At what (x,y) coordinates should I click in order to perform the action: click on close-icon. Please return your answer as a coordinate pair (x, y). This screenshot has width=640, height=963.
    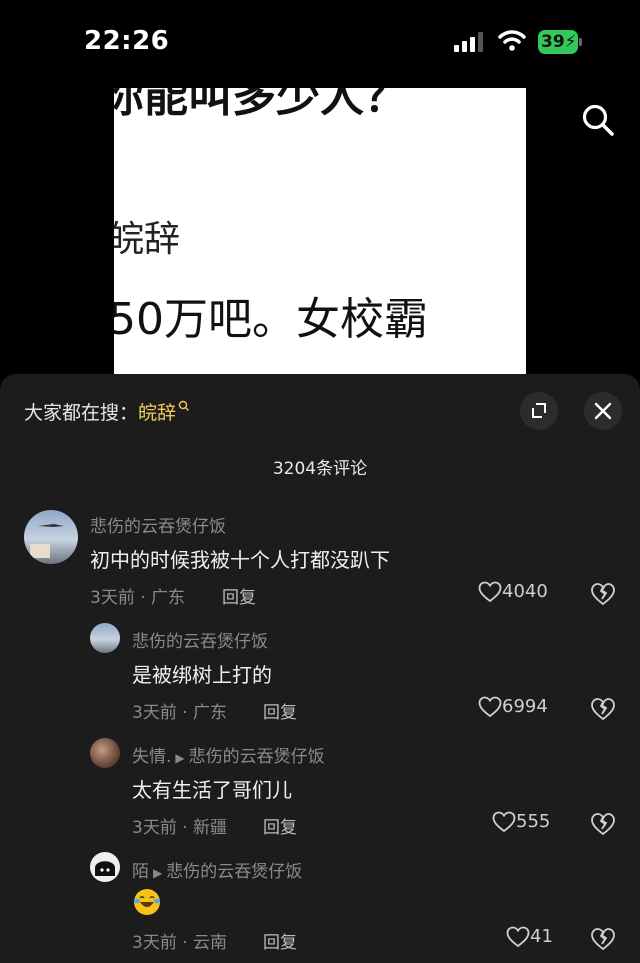
    Looking at the image, I should click on (603, 411).